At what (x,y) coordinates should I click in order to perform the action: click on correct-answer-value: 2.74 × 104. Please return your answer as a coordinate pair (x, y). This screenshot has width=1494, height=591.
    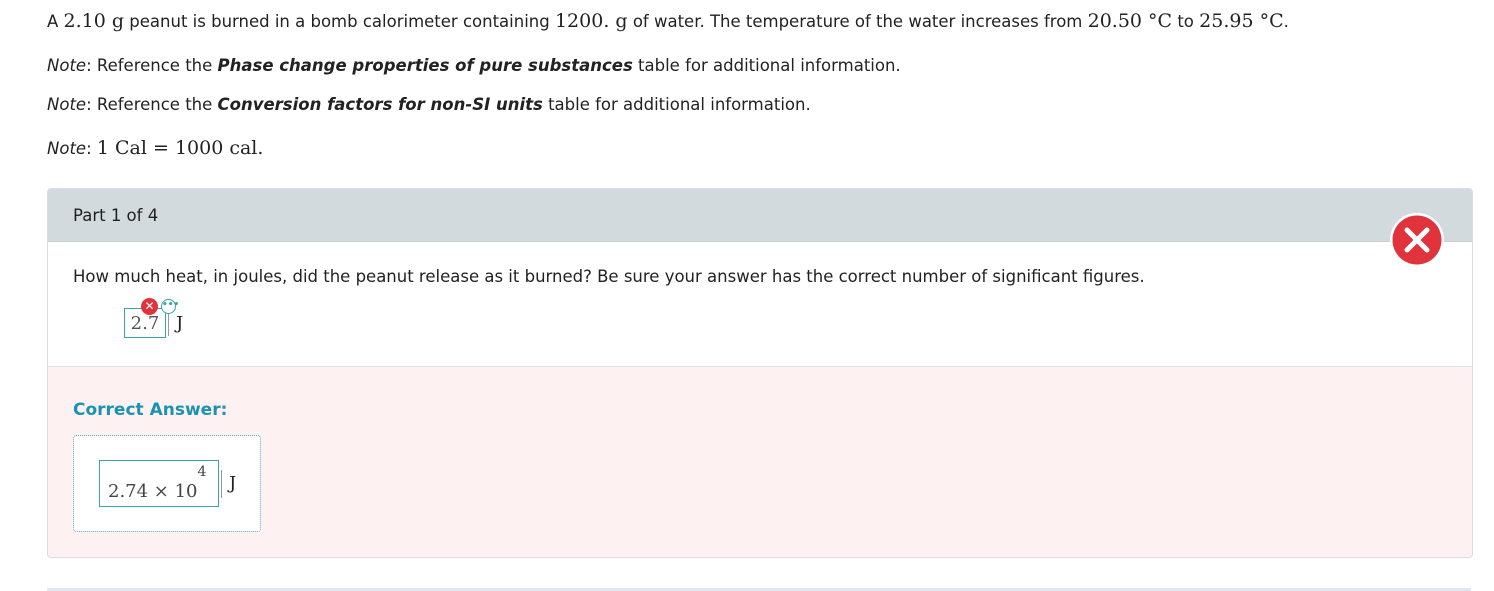
    Looking at the image, I should click on (159, 483).